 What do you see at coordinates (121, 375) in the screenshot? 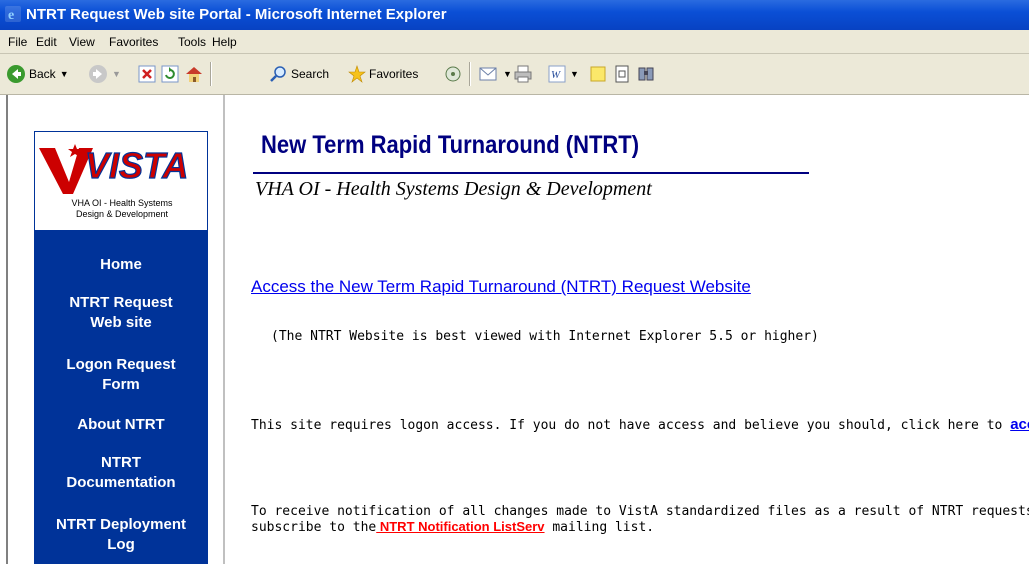
I see `nav-logon-request-form: Logon Request Form` at bounding box center [121, 375].